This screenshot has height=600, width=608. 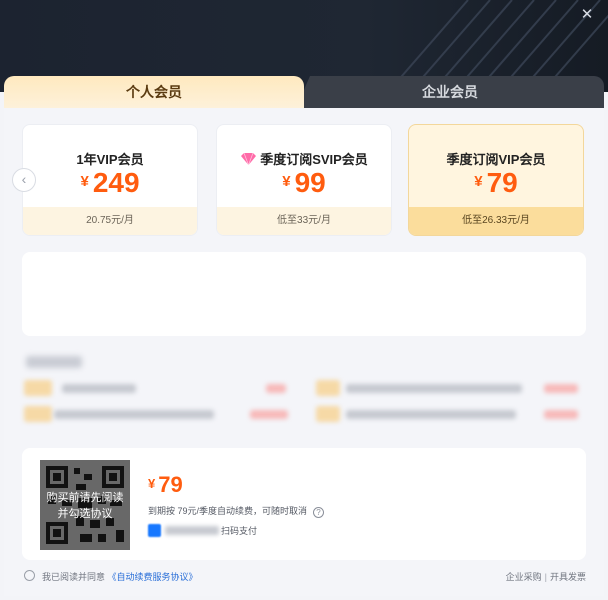 I want to click on benefits-title-blurred, so click(x=54, y=362).